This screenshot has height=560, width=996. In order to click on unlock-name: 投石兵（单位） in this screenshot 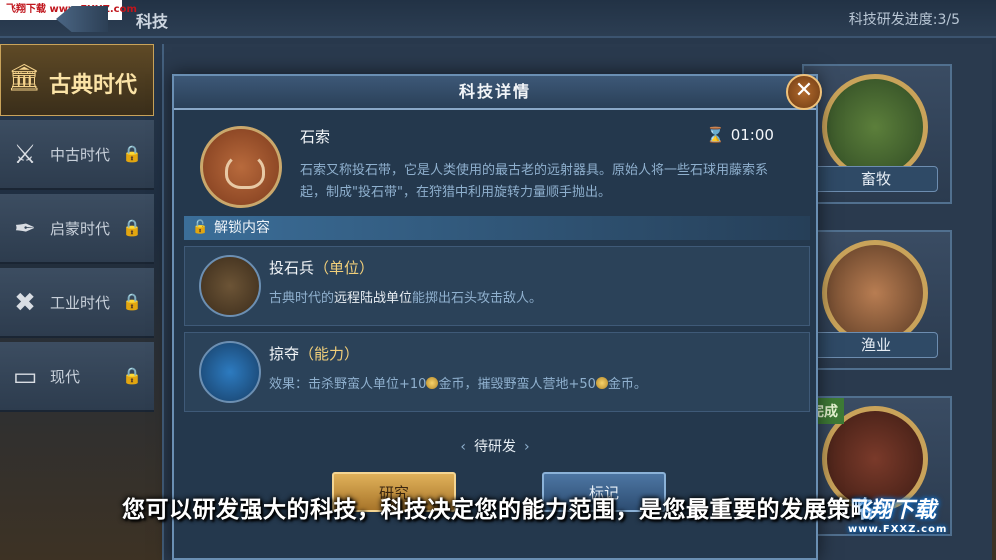, I will do `click(321, 267)`.